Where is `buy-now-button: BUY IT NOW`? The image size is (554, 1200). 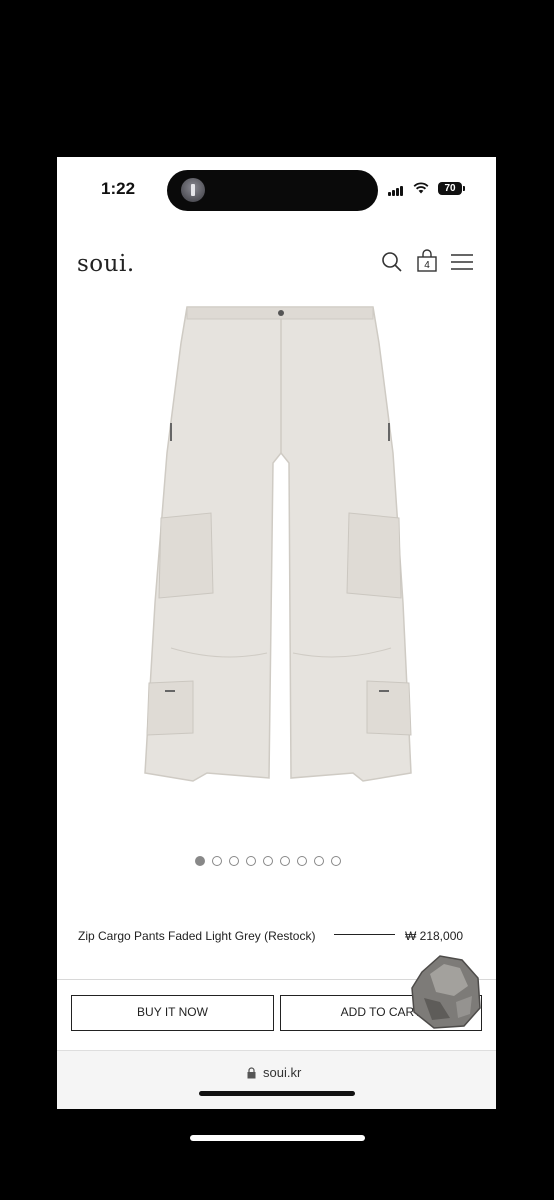 buy-now-button: BUY IT NOW is located at coordinates (172, 1013).